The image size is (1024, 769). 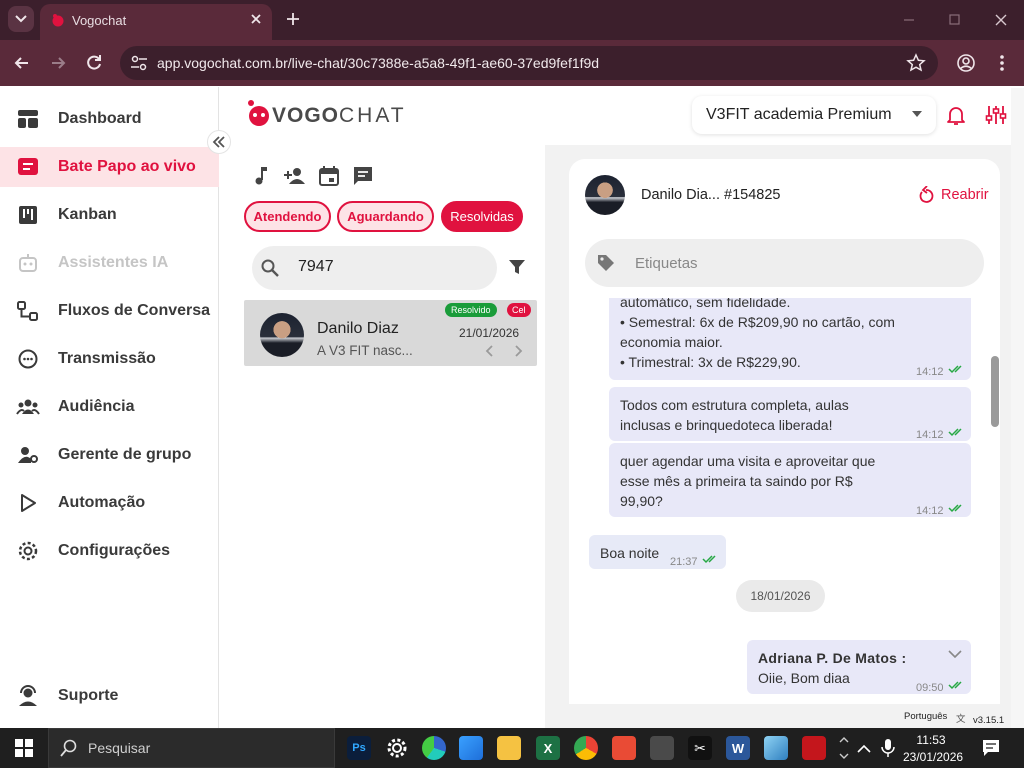 What do you see at coordinates (776, 748) in the screenshot?
I see `remote-desktop-icon` at bounding box center [776, 748].